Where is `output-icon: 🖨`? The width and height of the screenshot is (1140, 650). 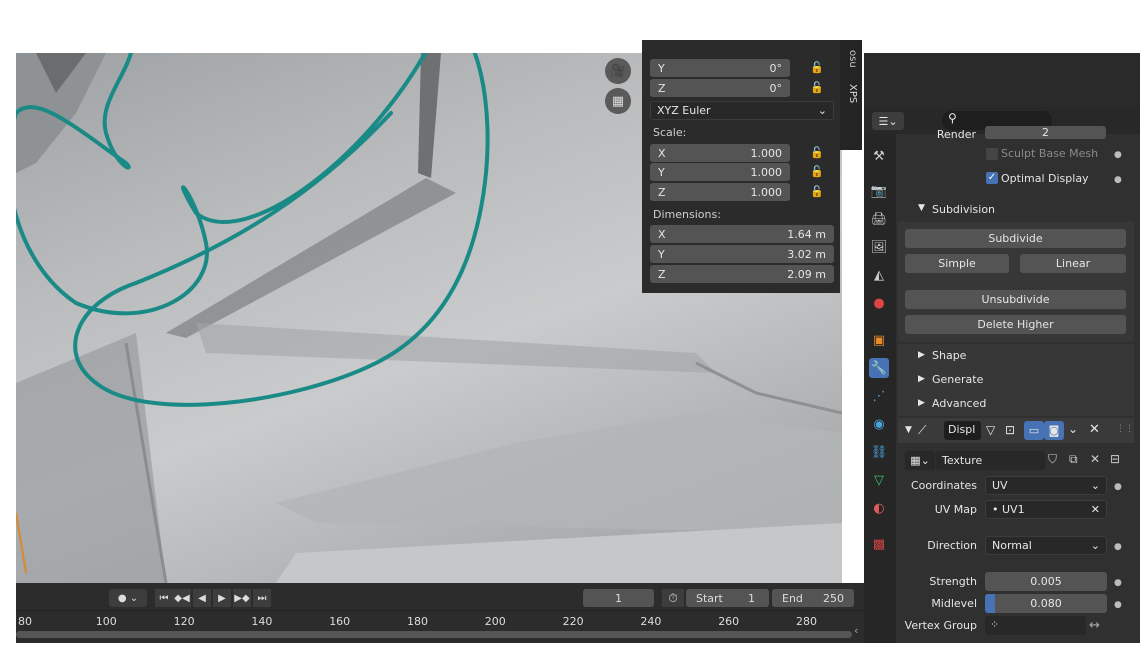 output-icon: 🖨 is located at coordinates (879, 219).